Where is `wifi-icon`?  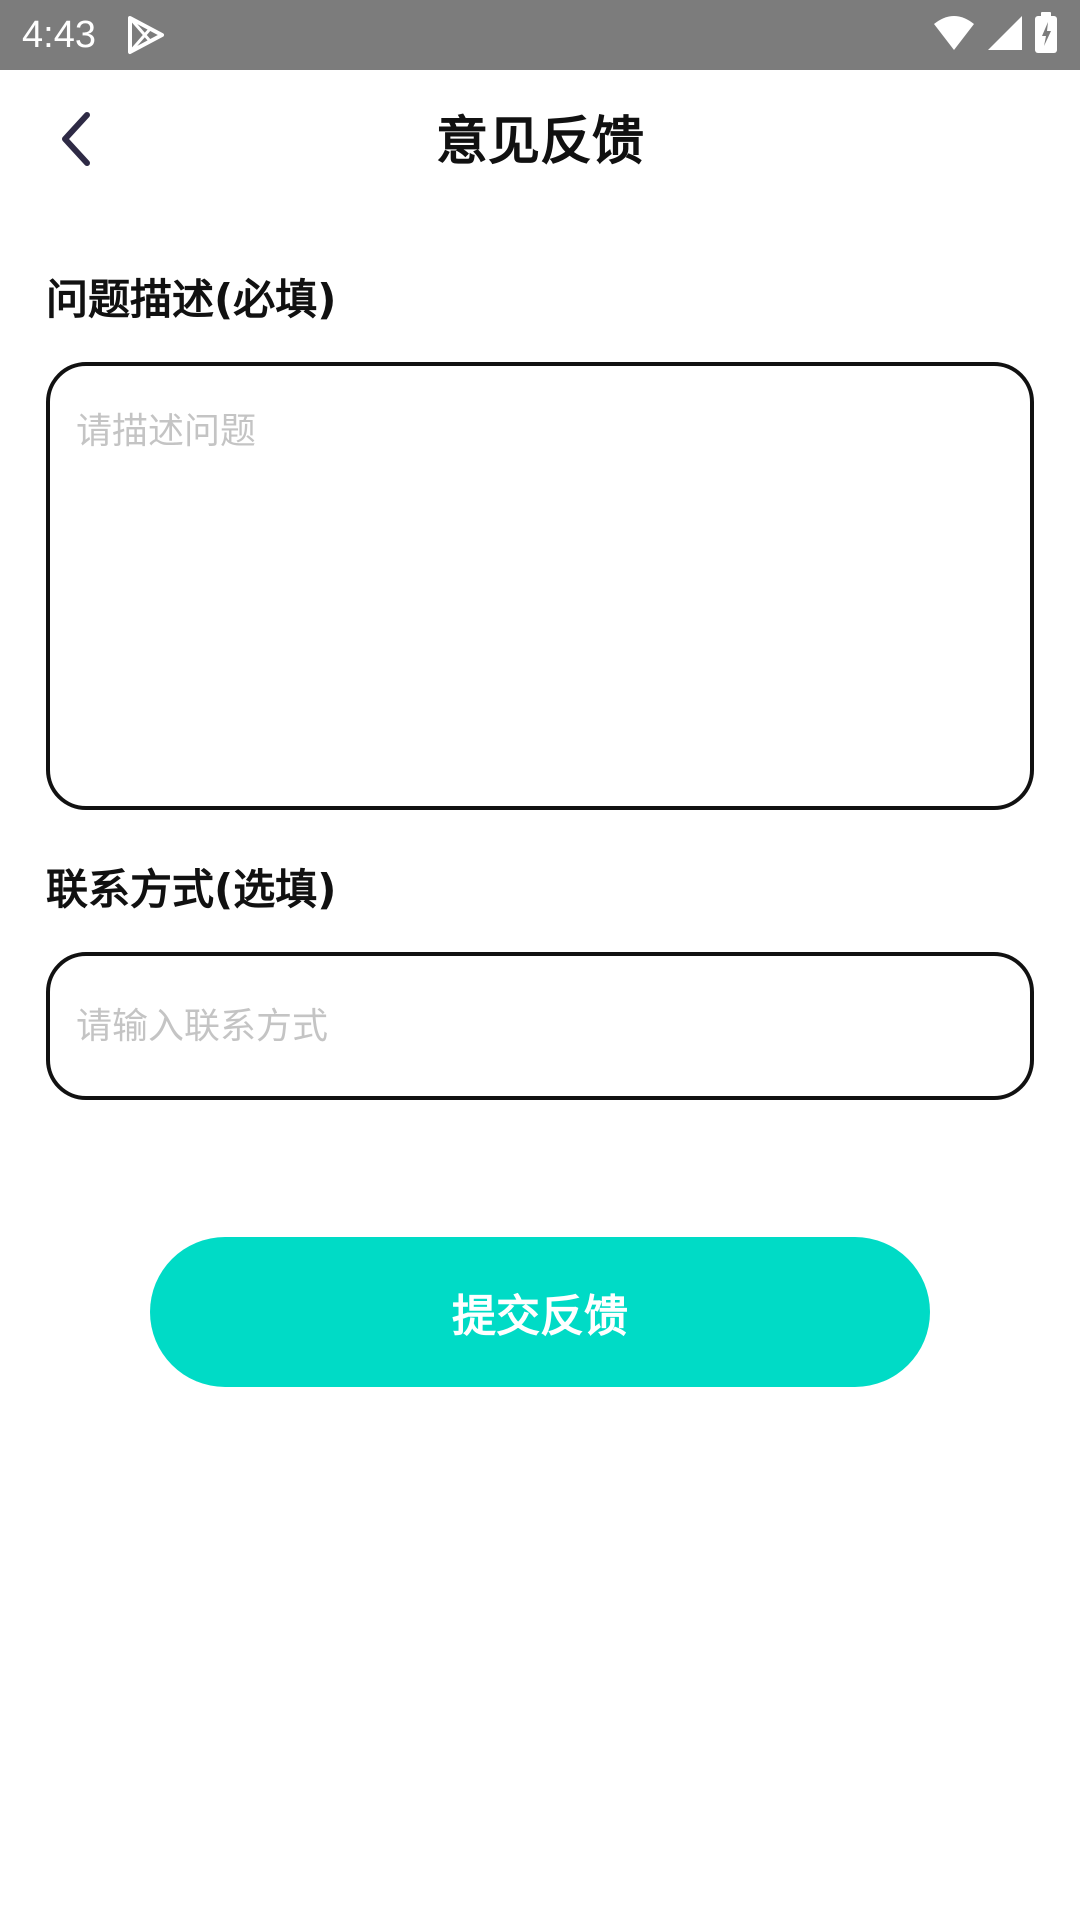 wifi-icon is located at coordinates (954, 35).